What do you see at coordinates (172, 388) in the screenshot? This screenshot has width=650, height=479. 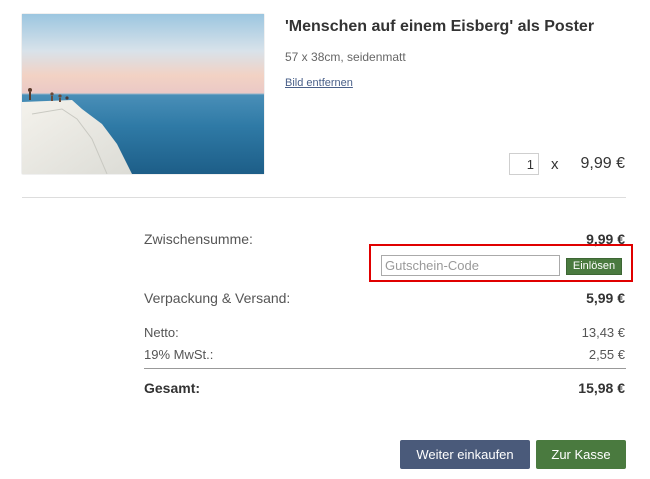 I see `total-label: Gesamt:` at bounding box center [172, 388].